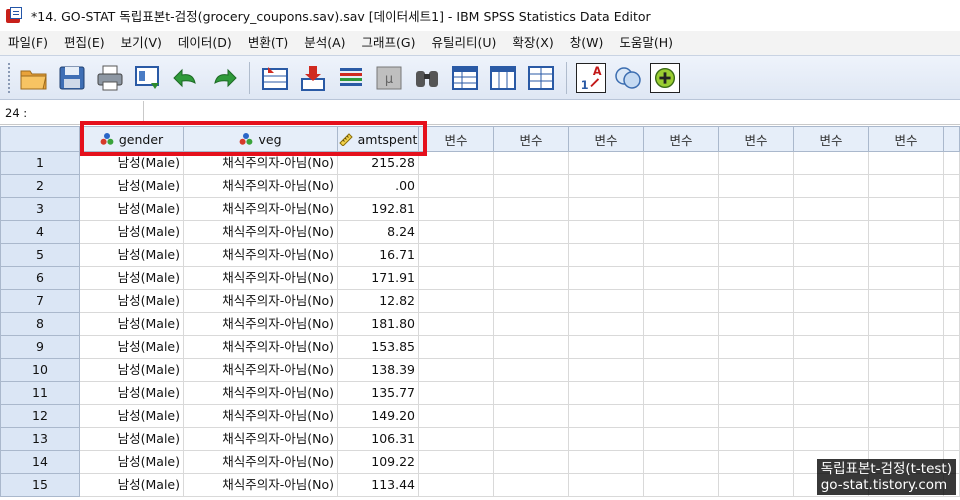 The width and height of the screenshot is (960, 500). Describe the element at coordinates (261, 139) in the screenshot. I see `column-header-veg: veg` at that location.